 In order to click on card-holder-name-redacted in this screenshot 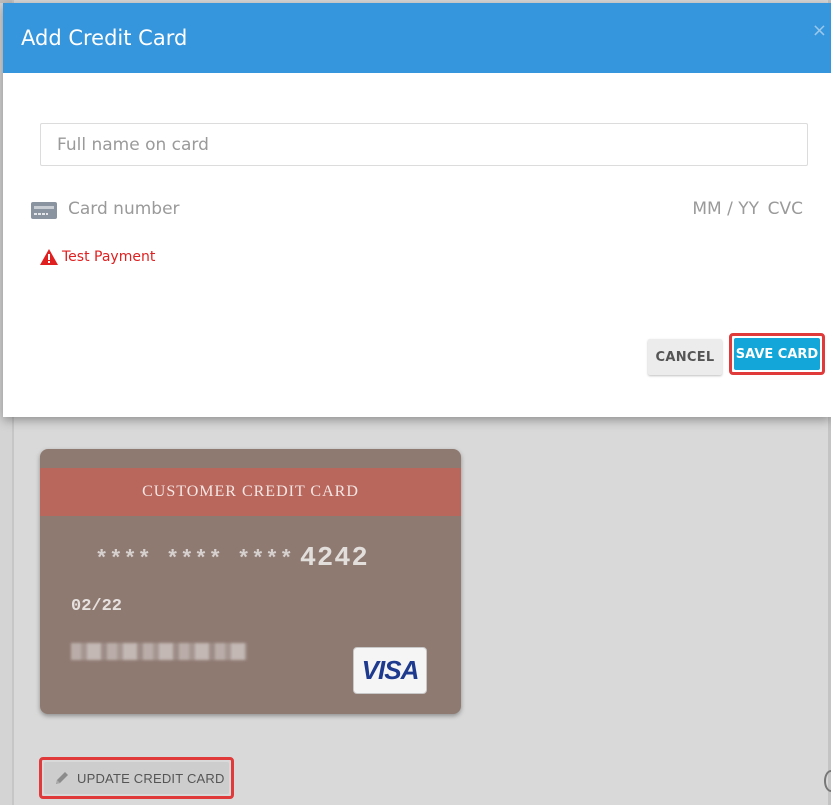, I will do `click(159, 651)`.